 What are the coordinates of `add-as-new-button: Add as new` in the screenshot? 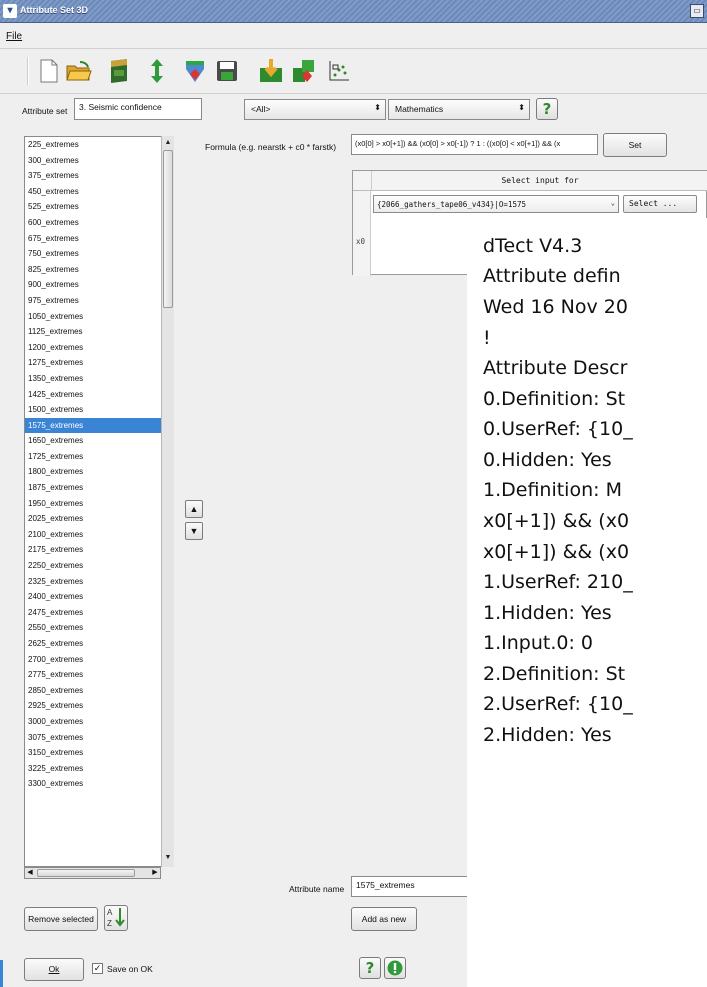 It's located at (384, 919).